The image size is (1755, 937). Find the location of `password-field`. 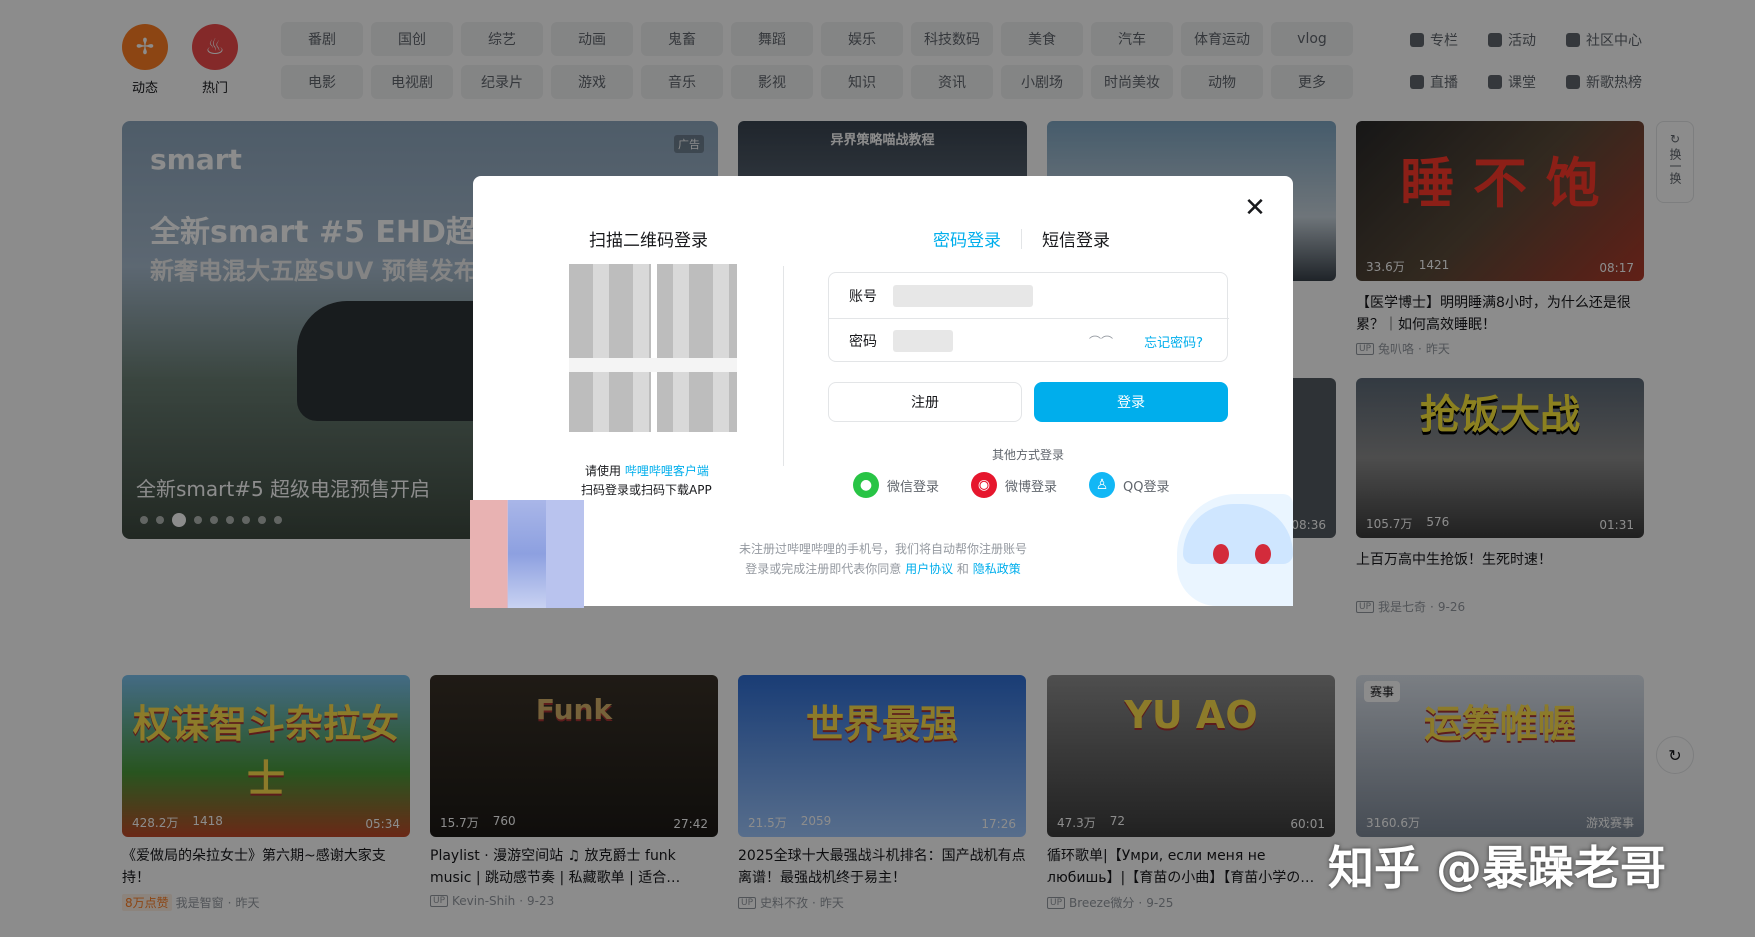

password-field is located at coordinates (923, 341).